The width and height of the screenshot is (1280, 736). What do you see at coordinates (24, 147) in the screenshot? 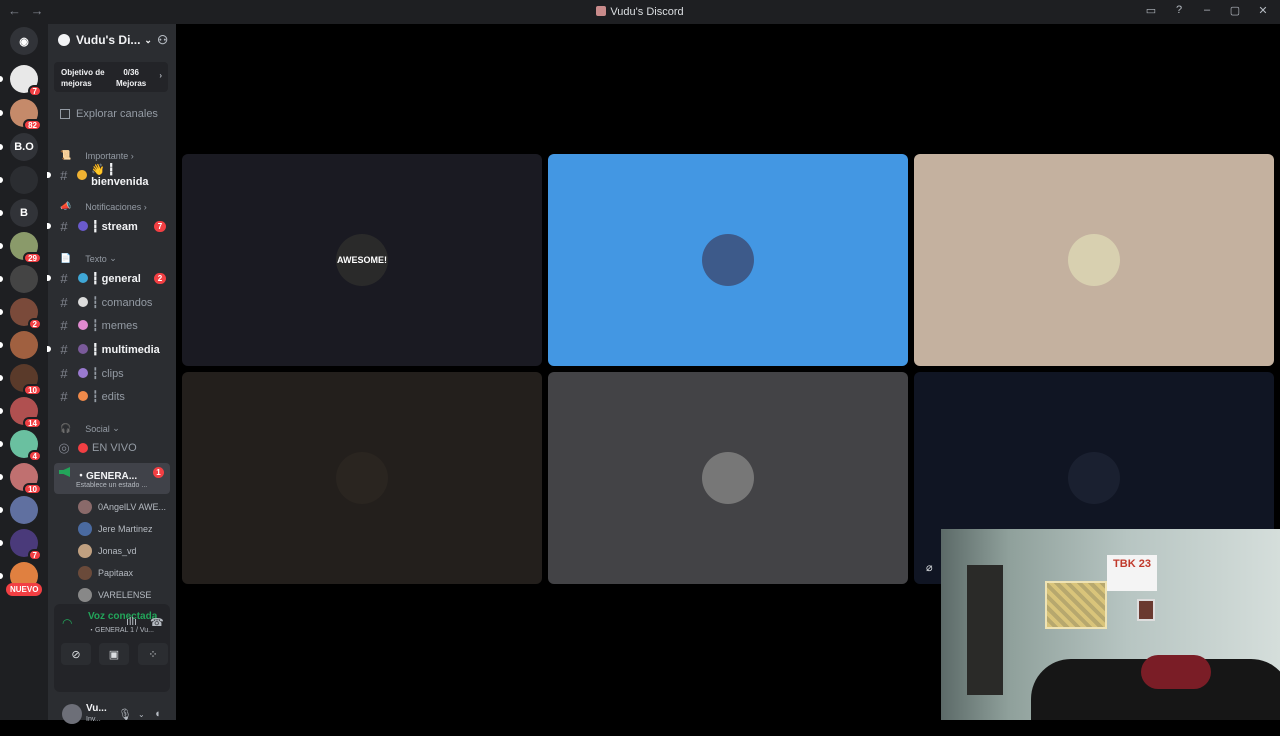
I see `server-icon-2: B.O` at bounding box center [24, 147].